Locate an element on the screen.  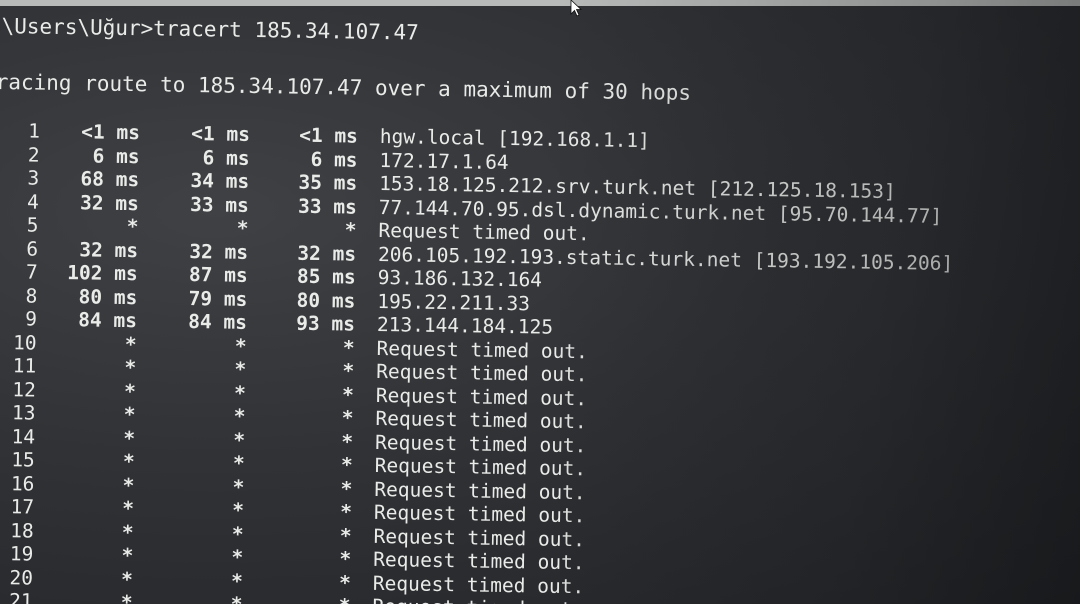
hop-number: 5 is located at coordinates (32, 225).